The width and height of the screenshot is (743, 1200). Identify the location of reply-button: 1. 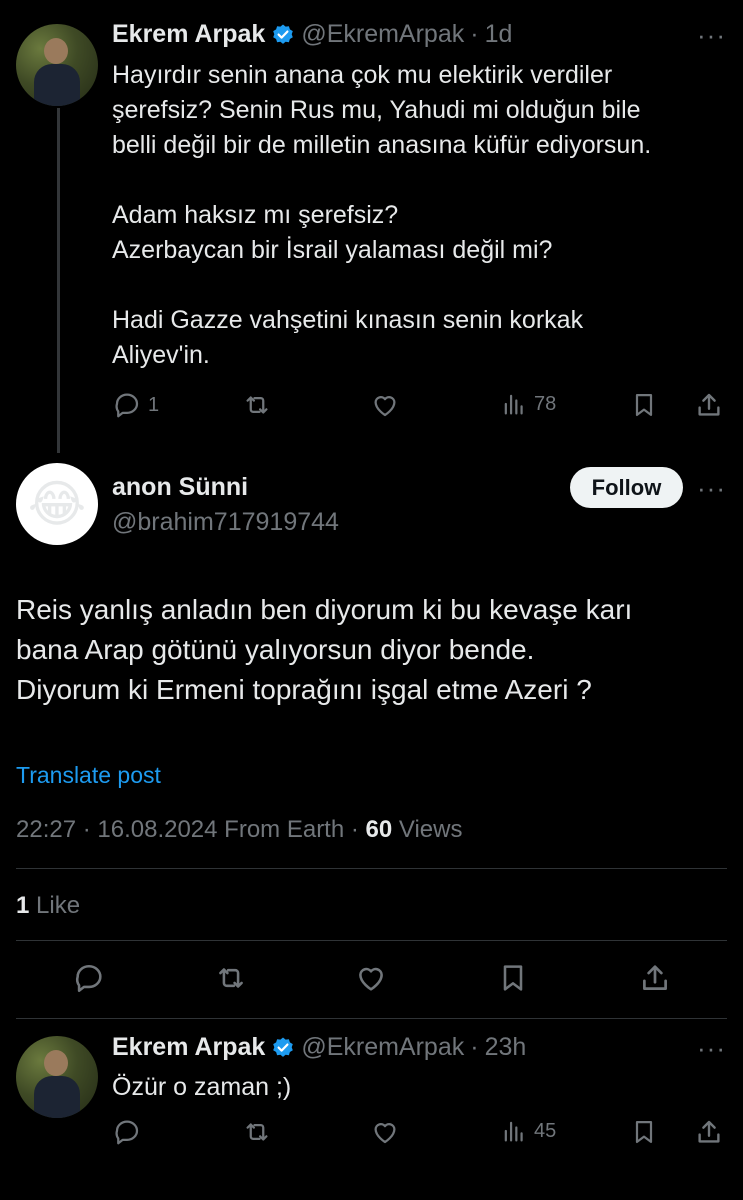
(135, 405).